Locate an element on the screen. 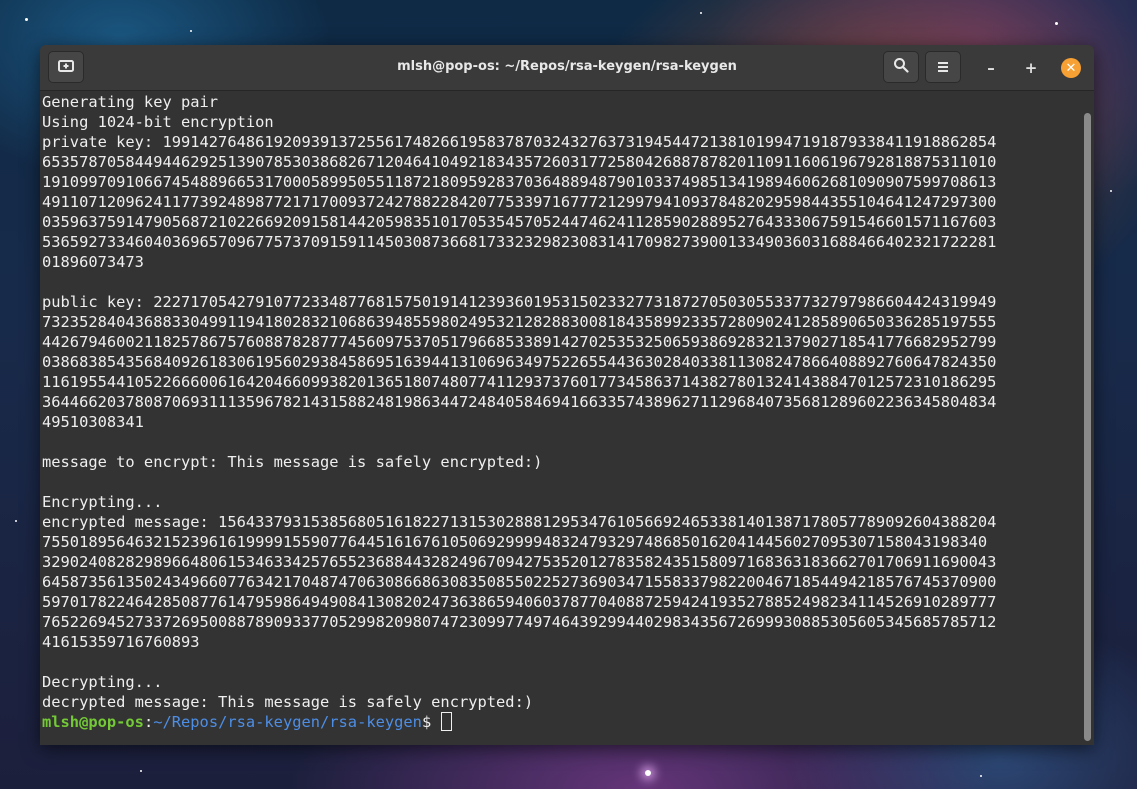  prompt-user-host: mlsh@pop-os is located at coordinates (93, 722).